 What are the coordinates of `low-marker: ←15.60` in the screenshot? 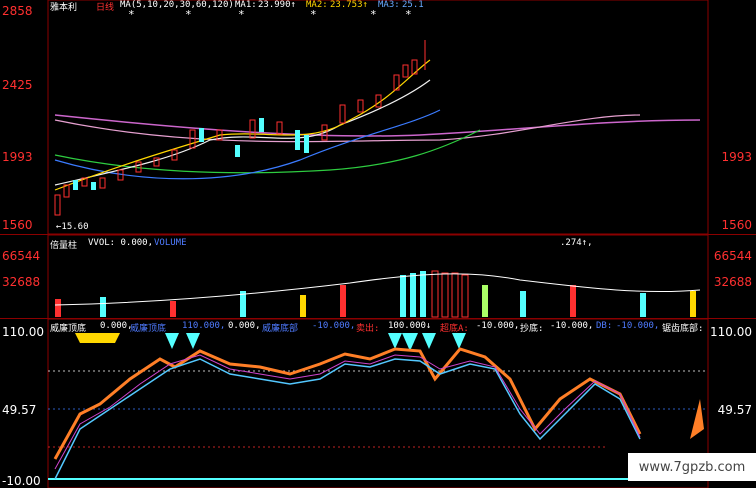 It's located at (72, 227).